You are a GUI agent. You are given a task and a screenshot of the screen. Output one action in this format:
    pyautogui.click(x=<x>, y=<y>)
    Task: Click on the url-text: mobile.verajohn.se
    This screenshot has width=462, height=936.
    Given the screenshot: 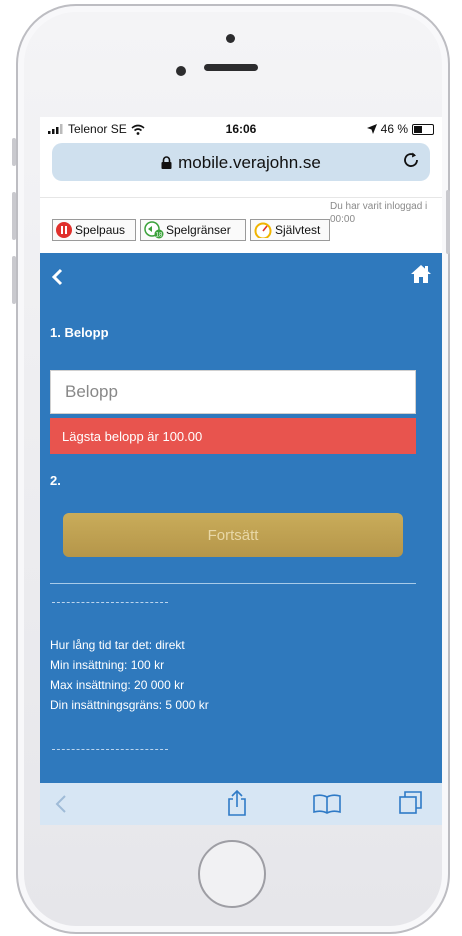 What is the action you would take?
    pyautogui.click(x=249, y=162)
    